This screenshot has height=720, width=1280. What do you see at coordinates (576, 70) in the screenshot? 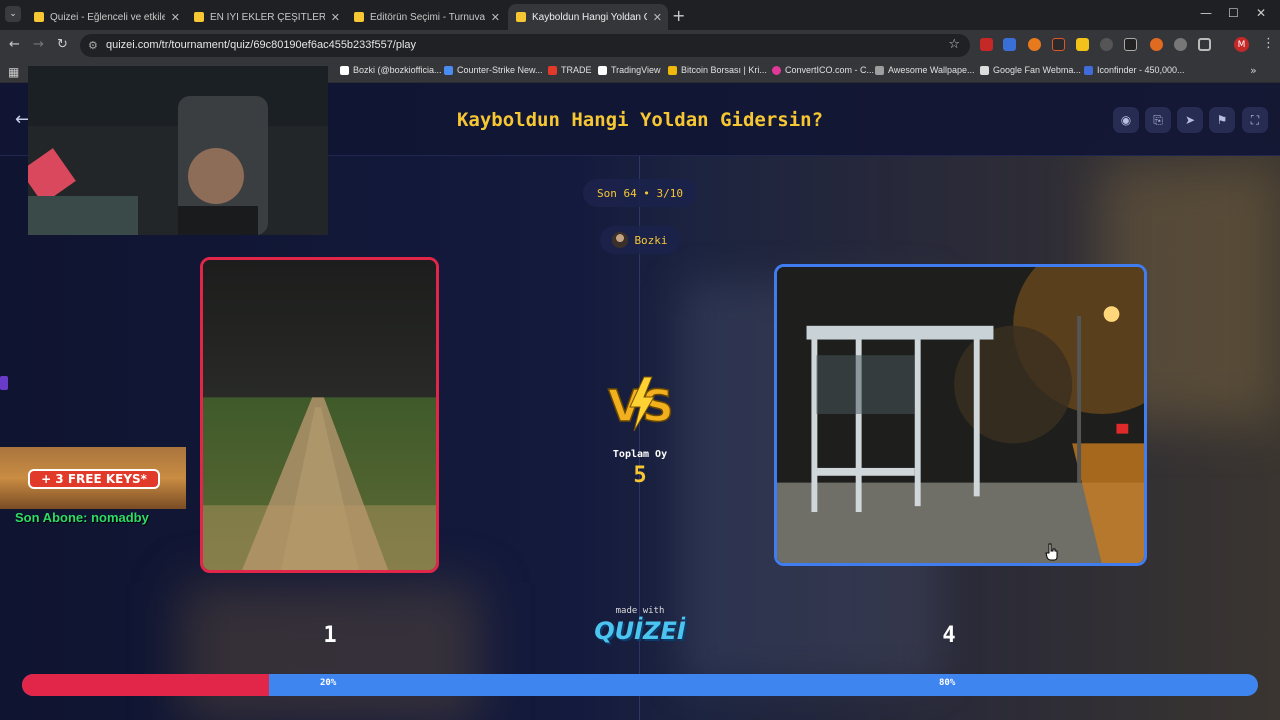
I see `bookmark-label: TRADE` at bounding box center [576, 70].